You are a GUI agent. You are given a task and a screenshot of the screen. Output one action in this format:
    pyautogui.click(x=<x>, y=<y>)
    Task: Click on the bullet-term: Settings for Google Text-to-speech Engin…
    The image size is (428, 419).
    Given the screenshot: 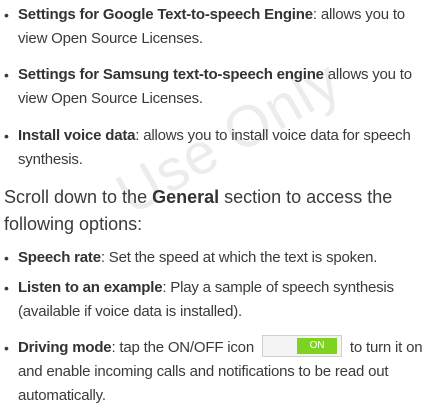 What is the action you would take?
    pyautogui.click(x=165, y=14)
    